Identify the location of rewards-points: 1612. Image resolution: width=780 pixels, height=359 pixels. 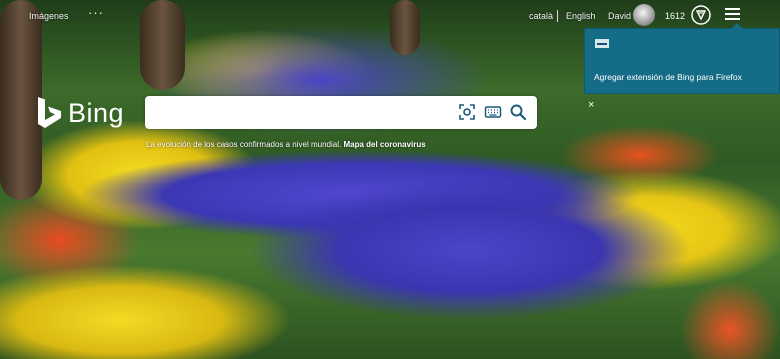
(675, 16).